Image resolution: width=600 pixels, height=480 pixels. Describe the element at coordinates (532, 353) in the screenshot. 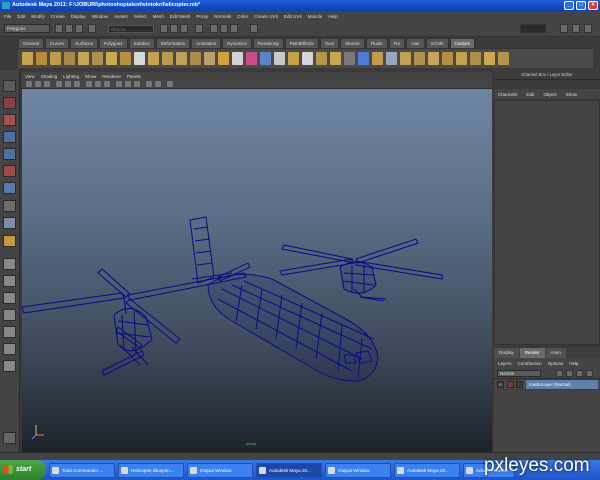

I see `tab-render-layers: Render` at that location.